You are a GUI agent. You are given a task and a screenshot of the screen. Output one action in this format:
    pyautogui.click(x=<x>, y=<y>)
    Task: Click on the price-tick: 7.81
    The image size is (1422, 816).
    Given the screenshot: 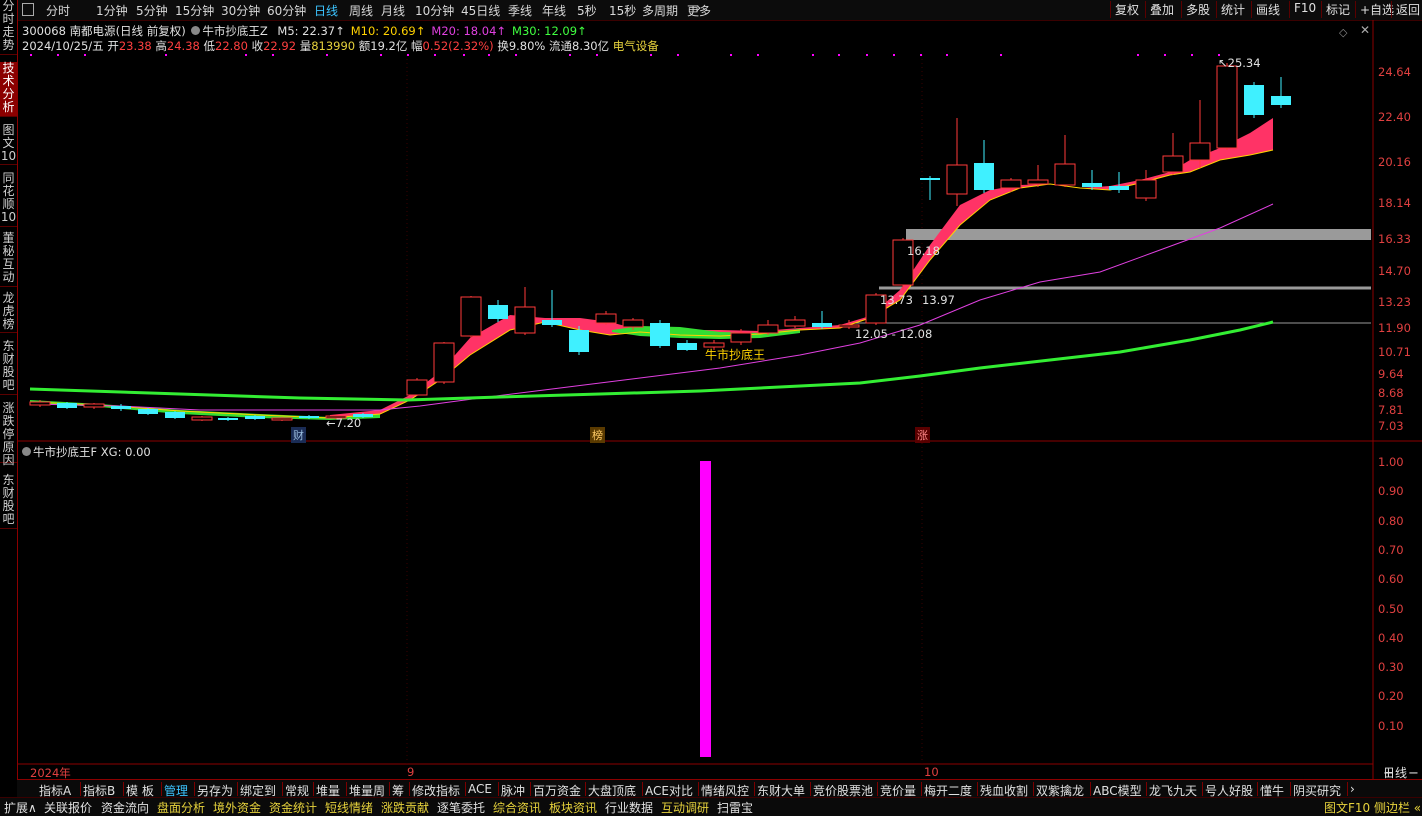 What is the action you would take?
    pyautogui.click(x=1391, y=410)
    